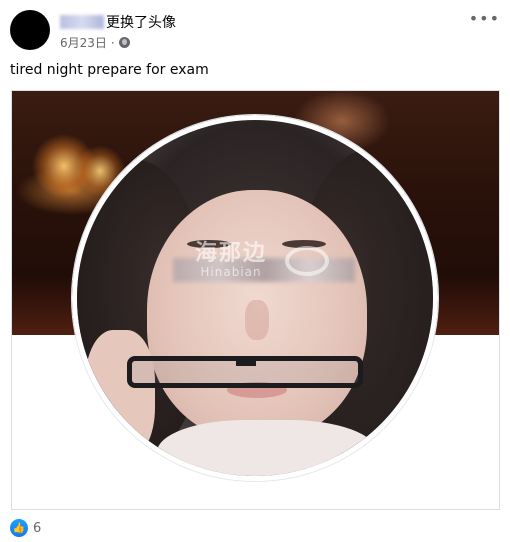 The image size is (510, 542). I want to click on post-header: 更换了头像, so click(118, 22).